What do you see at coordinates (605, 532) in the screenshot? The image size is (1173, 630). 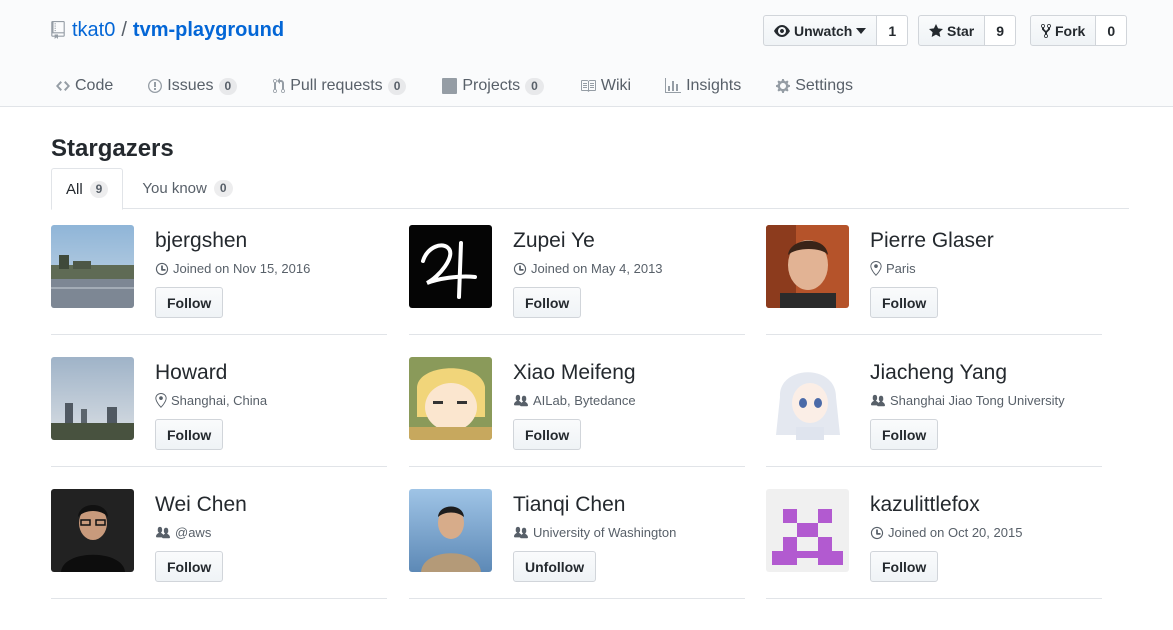 I see `user-meta-text: University of Washington` at bounding box center [605, 532].